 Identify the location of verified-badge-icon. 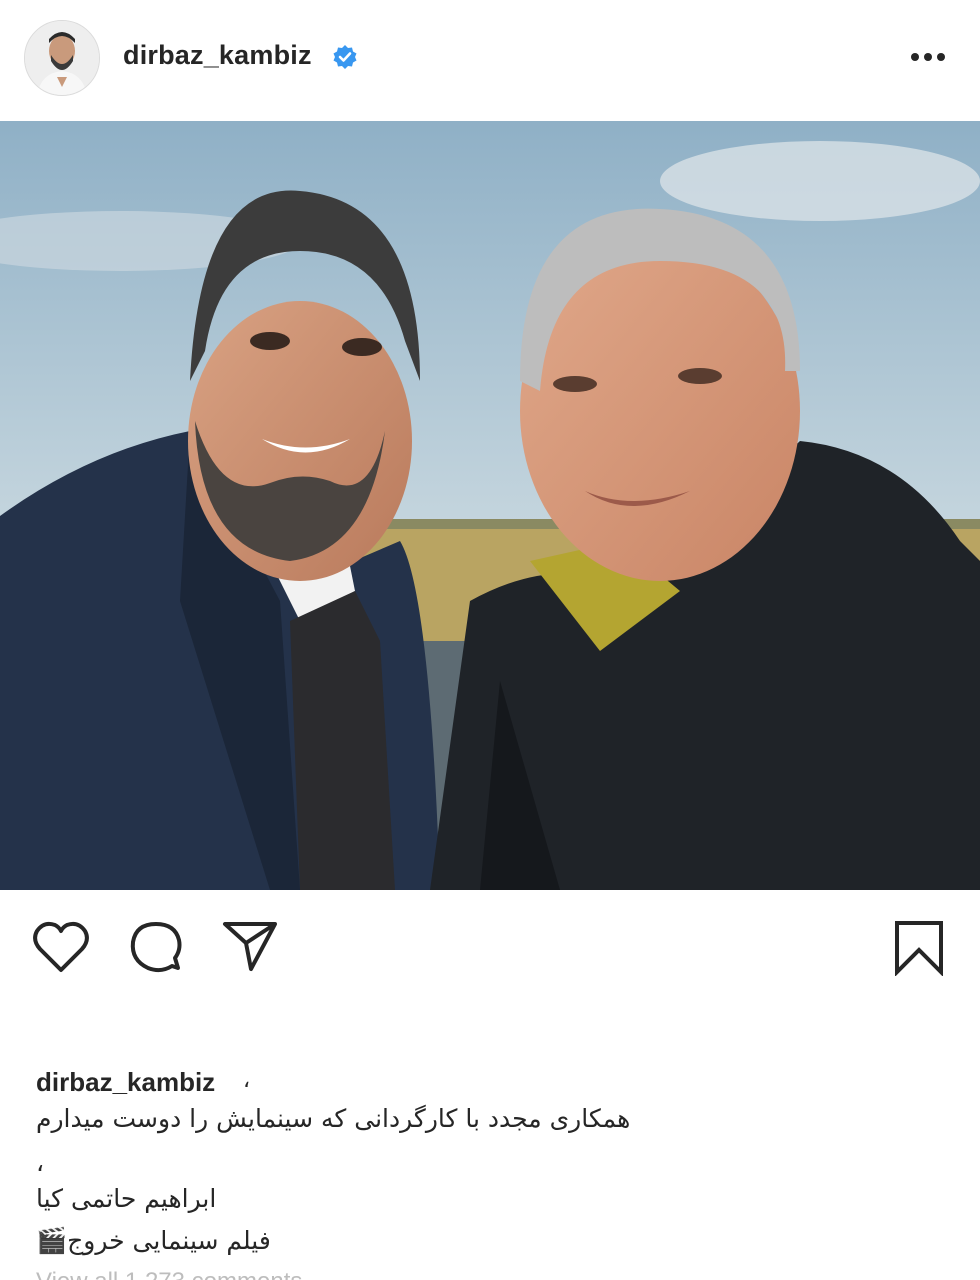
(345, 57).